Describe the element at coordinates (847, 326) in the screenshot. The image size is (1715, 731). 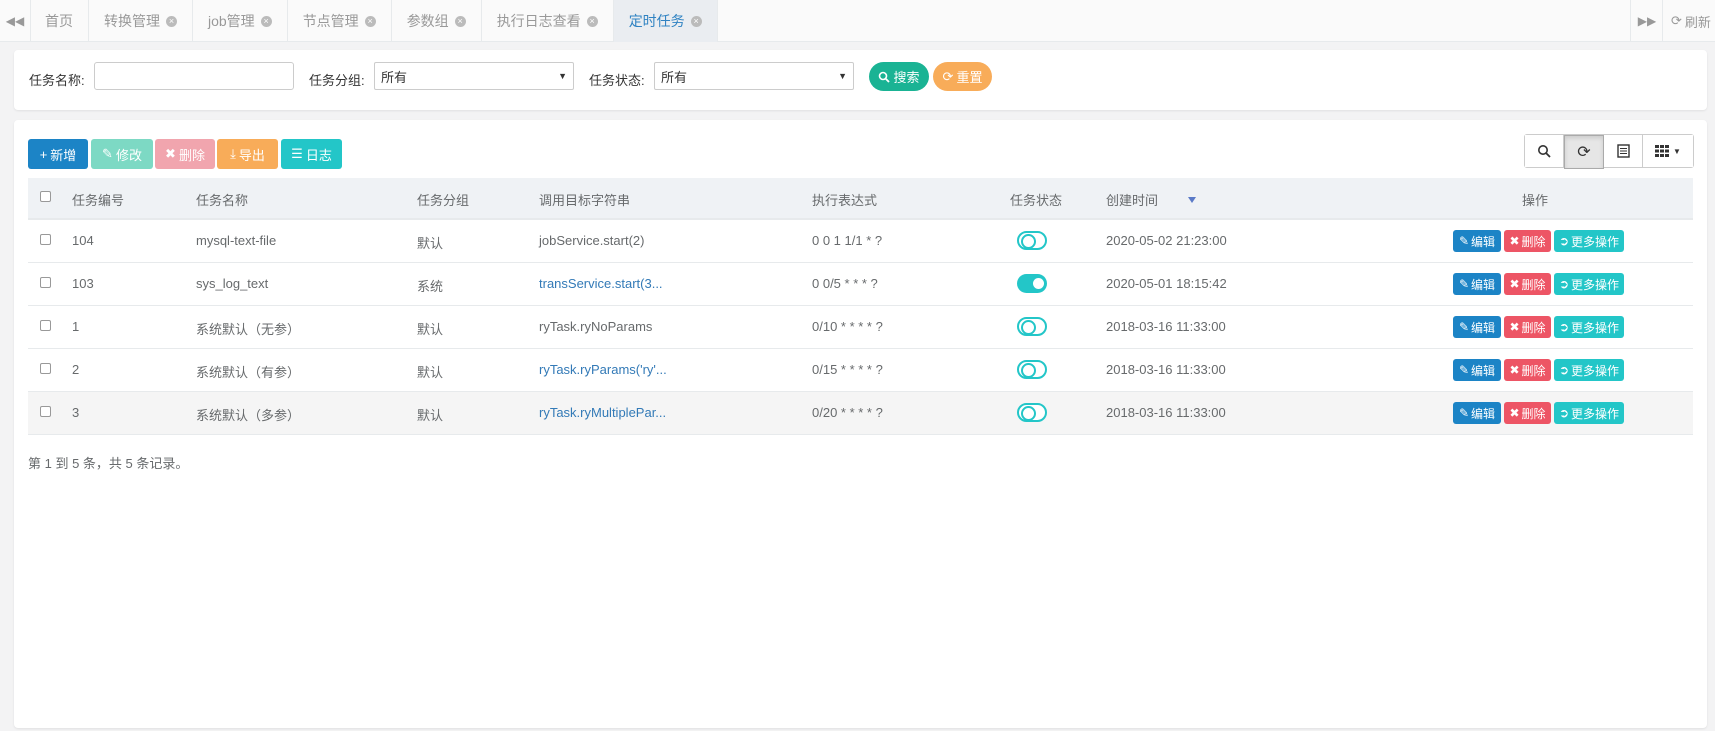
I see `cell-cron-expression: 0/10 * * * * ?` at that location.